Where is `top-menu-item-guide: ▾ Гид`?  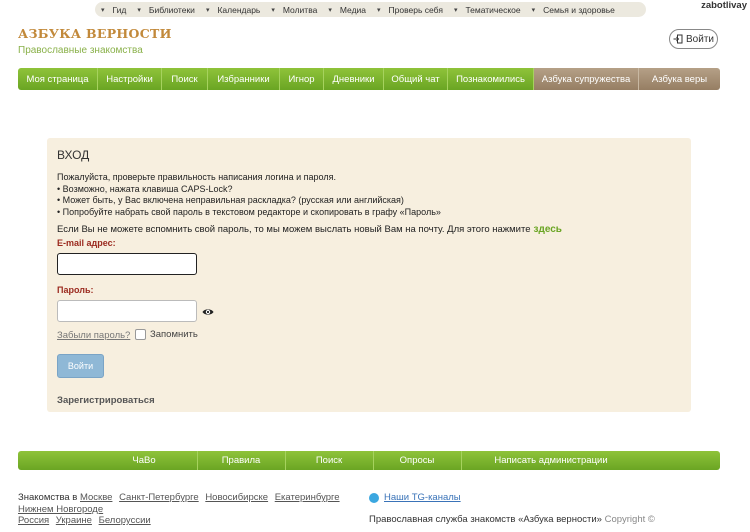 top-menu-item-guide: ▾ Гид is located at coordinates (113, 10).